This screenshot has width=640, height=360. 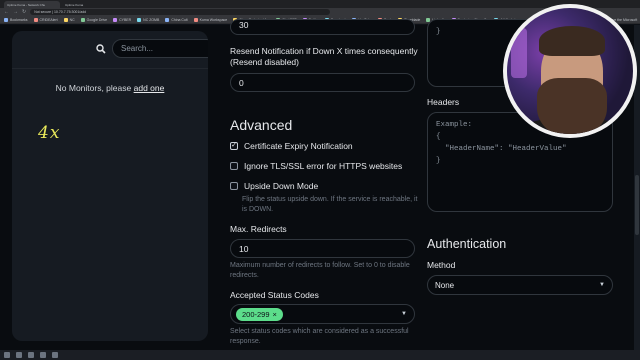 What do you see at coordinates (445, 285) in the screenshot?
I see `method-value: None` at bounding box center [445, 285].